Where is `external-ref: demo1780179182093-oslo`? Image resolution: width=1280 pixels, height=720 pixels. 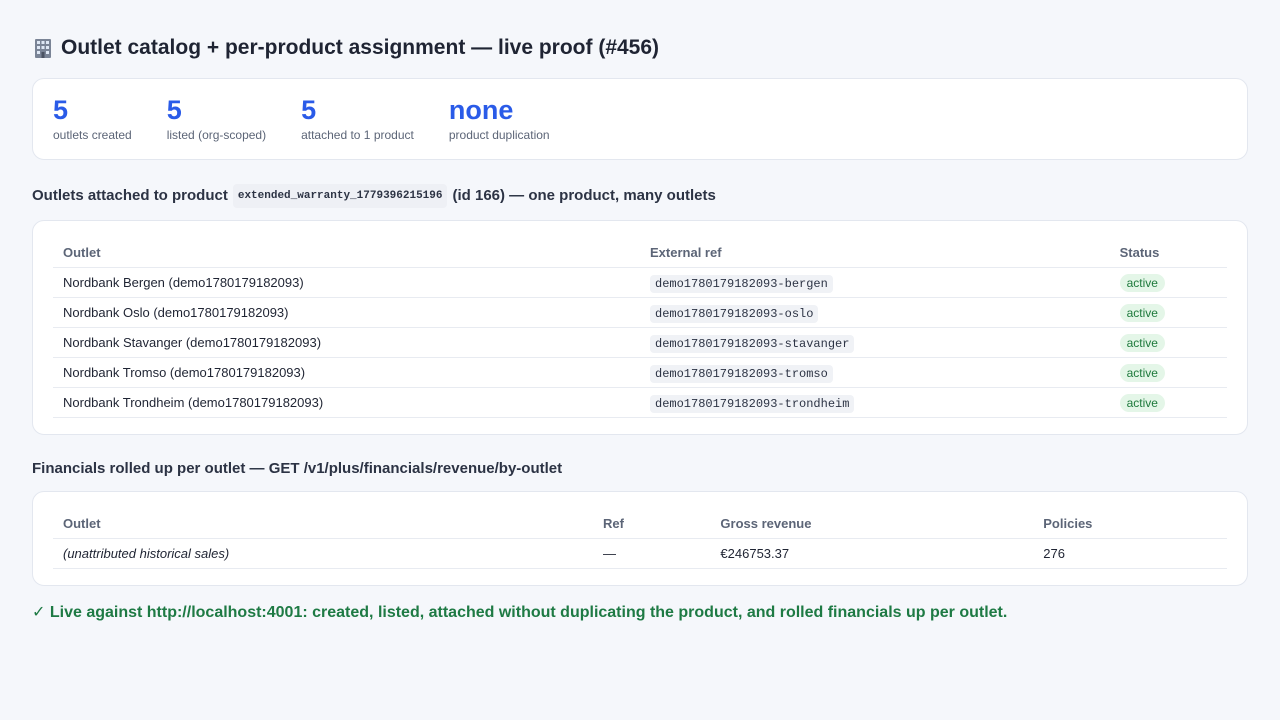 external-ref: demo1780179182093-oslo is located at coordinates (734, 313).